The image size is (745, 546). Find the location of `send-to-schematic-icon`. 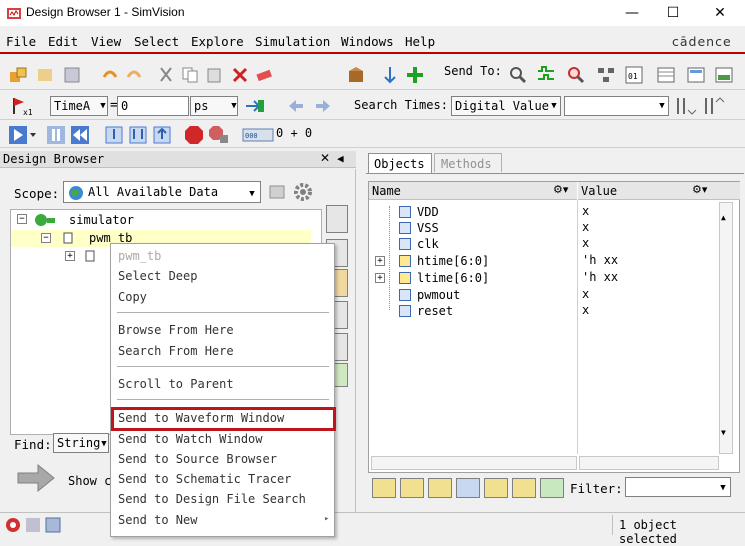

send-to-schematic-icon is located at coordinates (606, 75).